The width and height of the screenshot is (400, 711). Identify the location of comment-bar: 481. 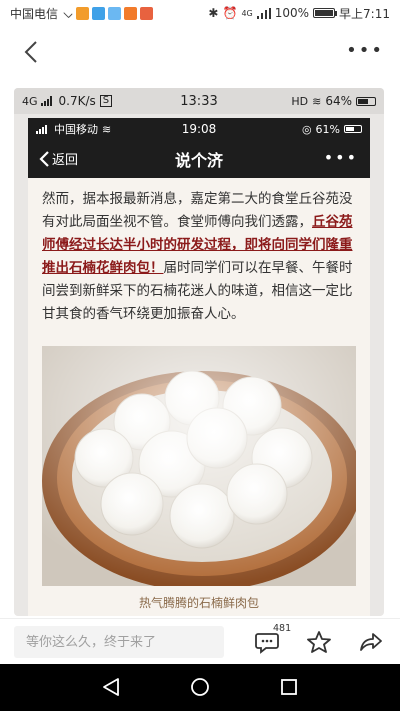
(200, 641).